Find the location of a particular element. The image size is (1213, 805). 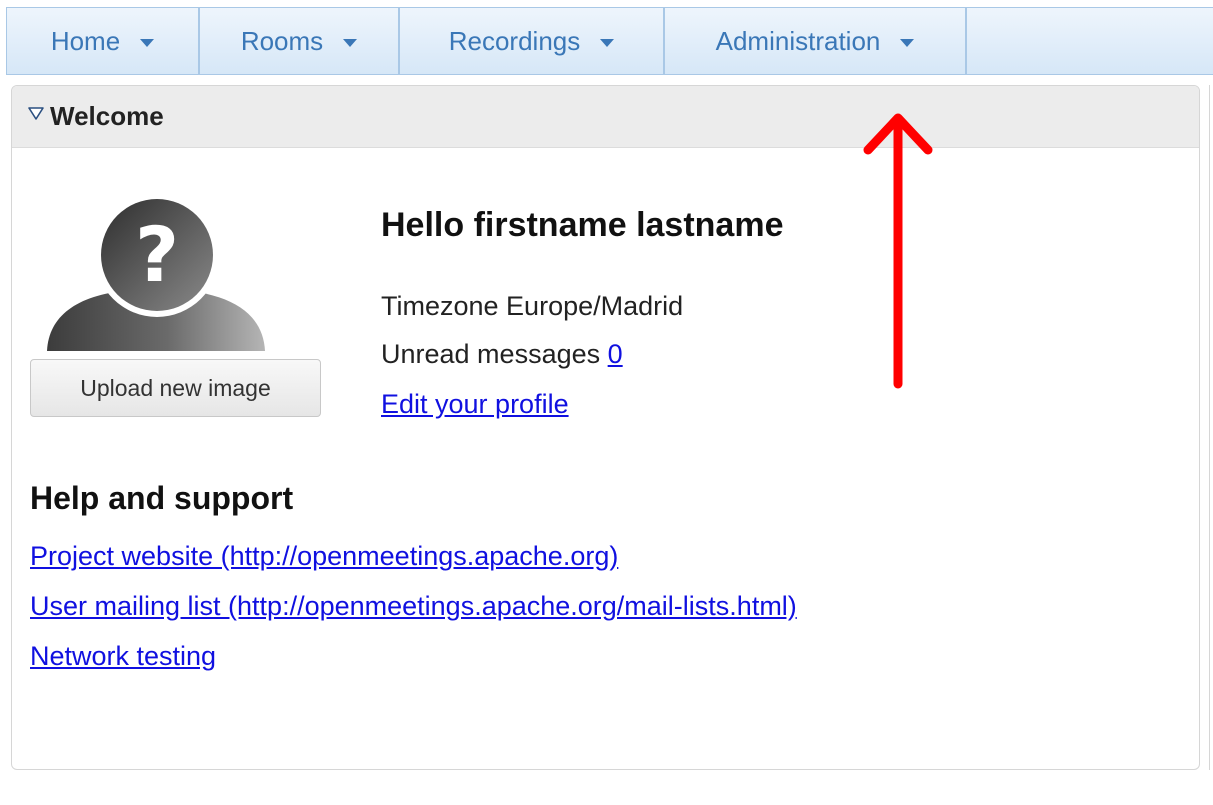

menu-administration: Administration is located at coordinates (816, 41).